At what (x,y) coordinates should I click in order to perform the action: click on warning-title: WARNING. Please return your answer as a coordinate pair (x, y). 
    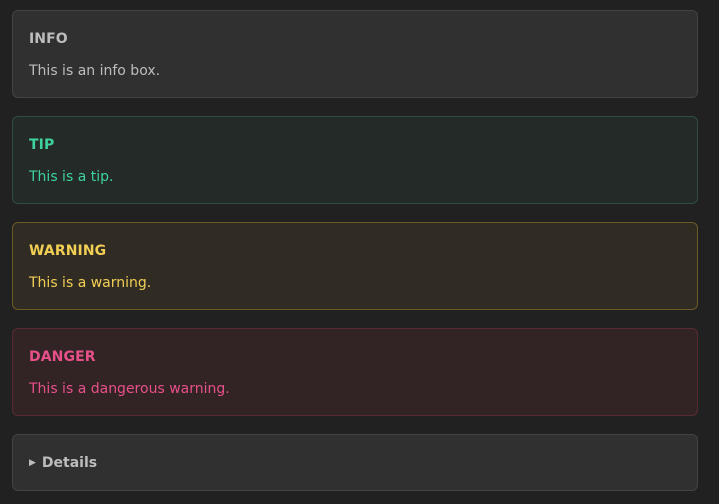
    Looking at the image, I should click on (68, 251).